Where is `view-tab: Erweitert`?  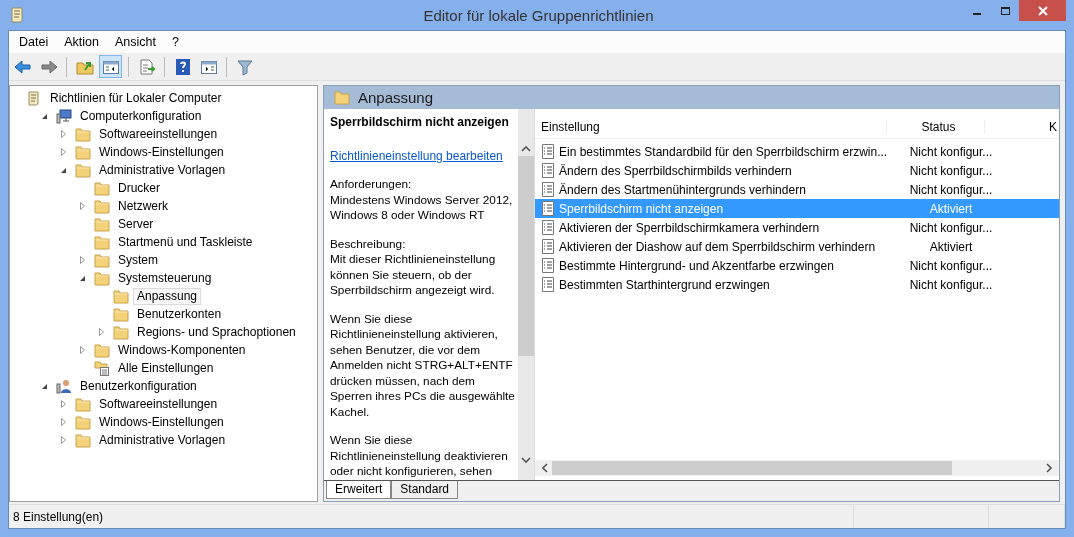
view-tab: Erweitert is located at coordinates (359, 490).